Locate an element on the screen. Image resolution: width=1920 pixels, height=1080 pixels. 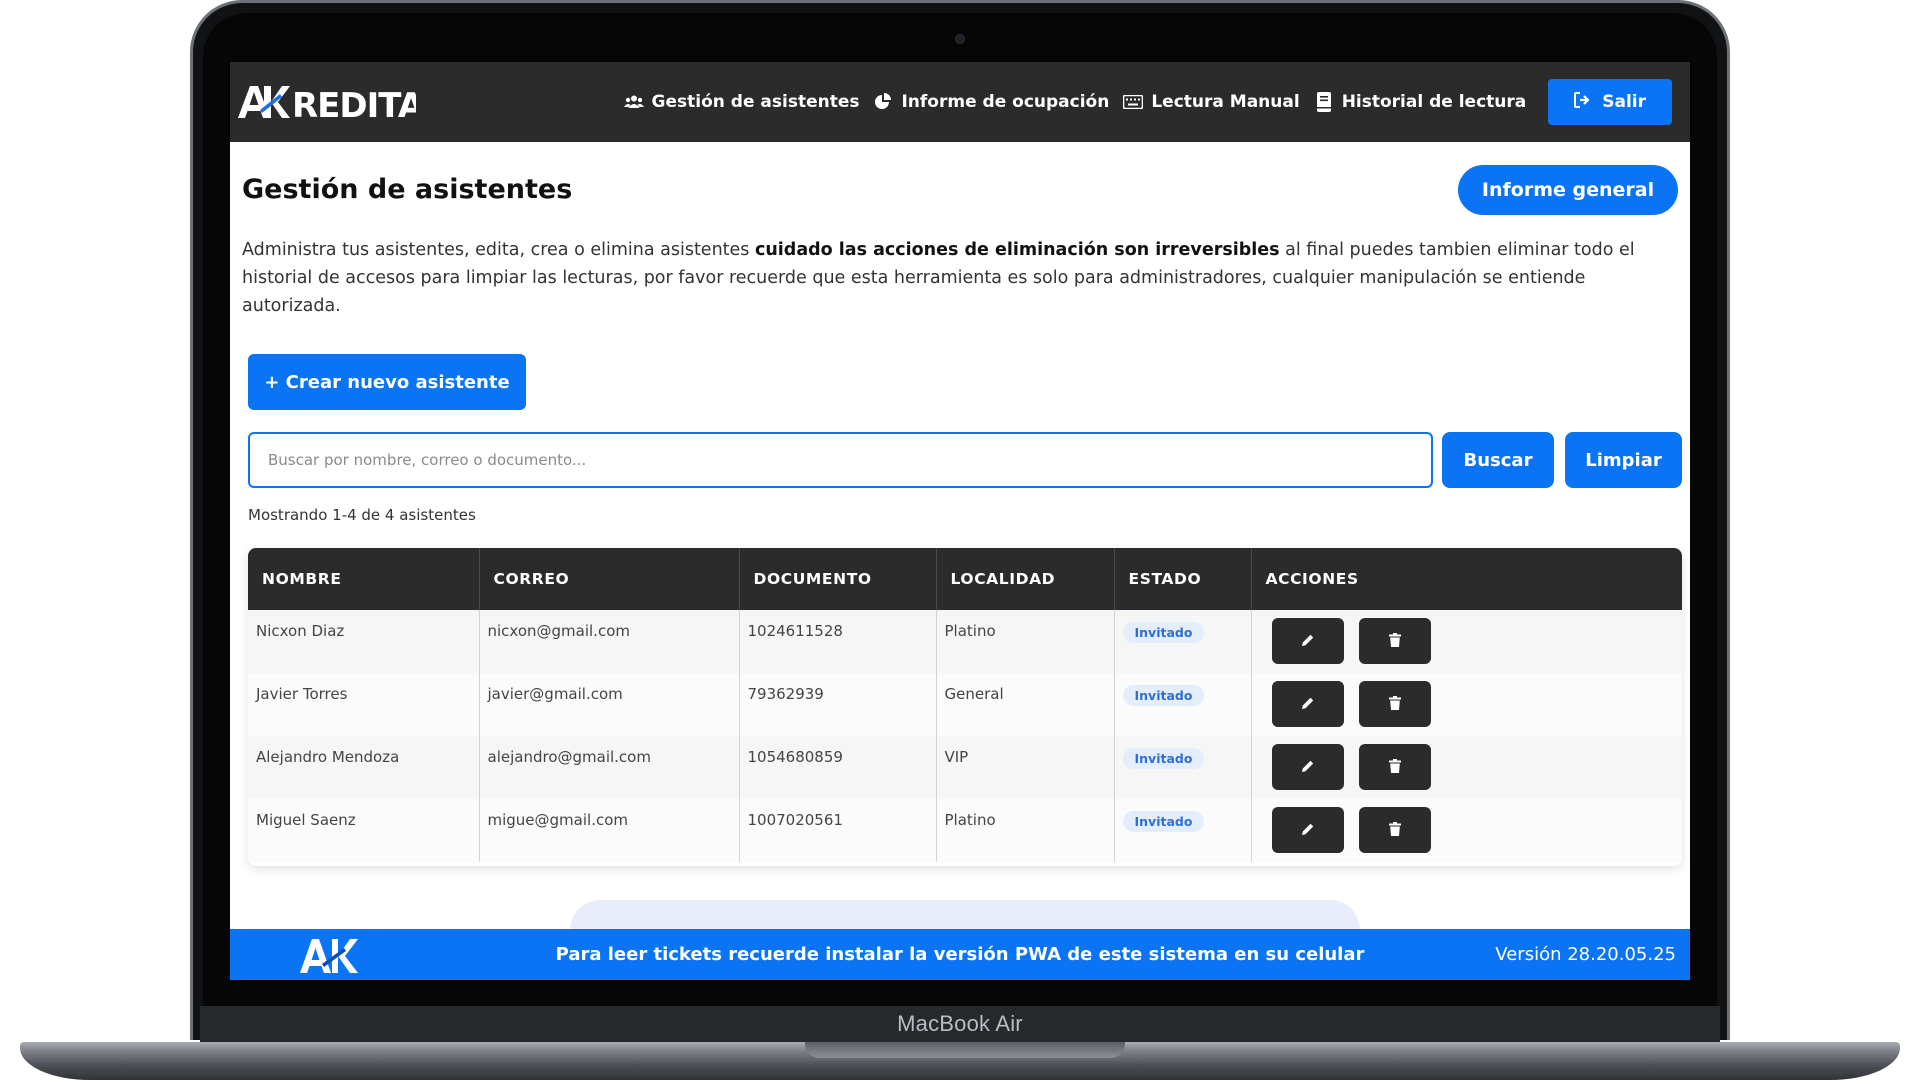
create-attendee-button: + Crear nuevo asistente is located at coordinates (387, 382).